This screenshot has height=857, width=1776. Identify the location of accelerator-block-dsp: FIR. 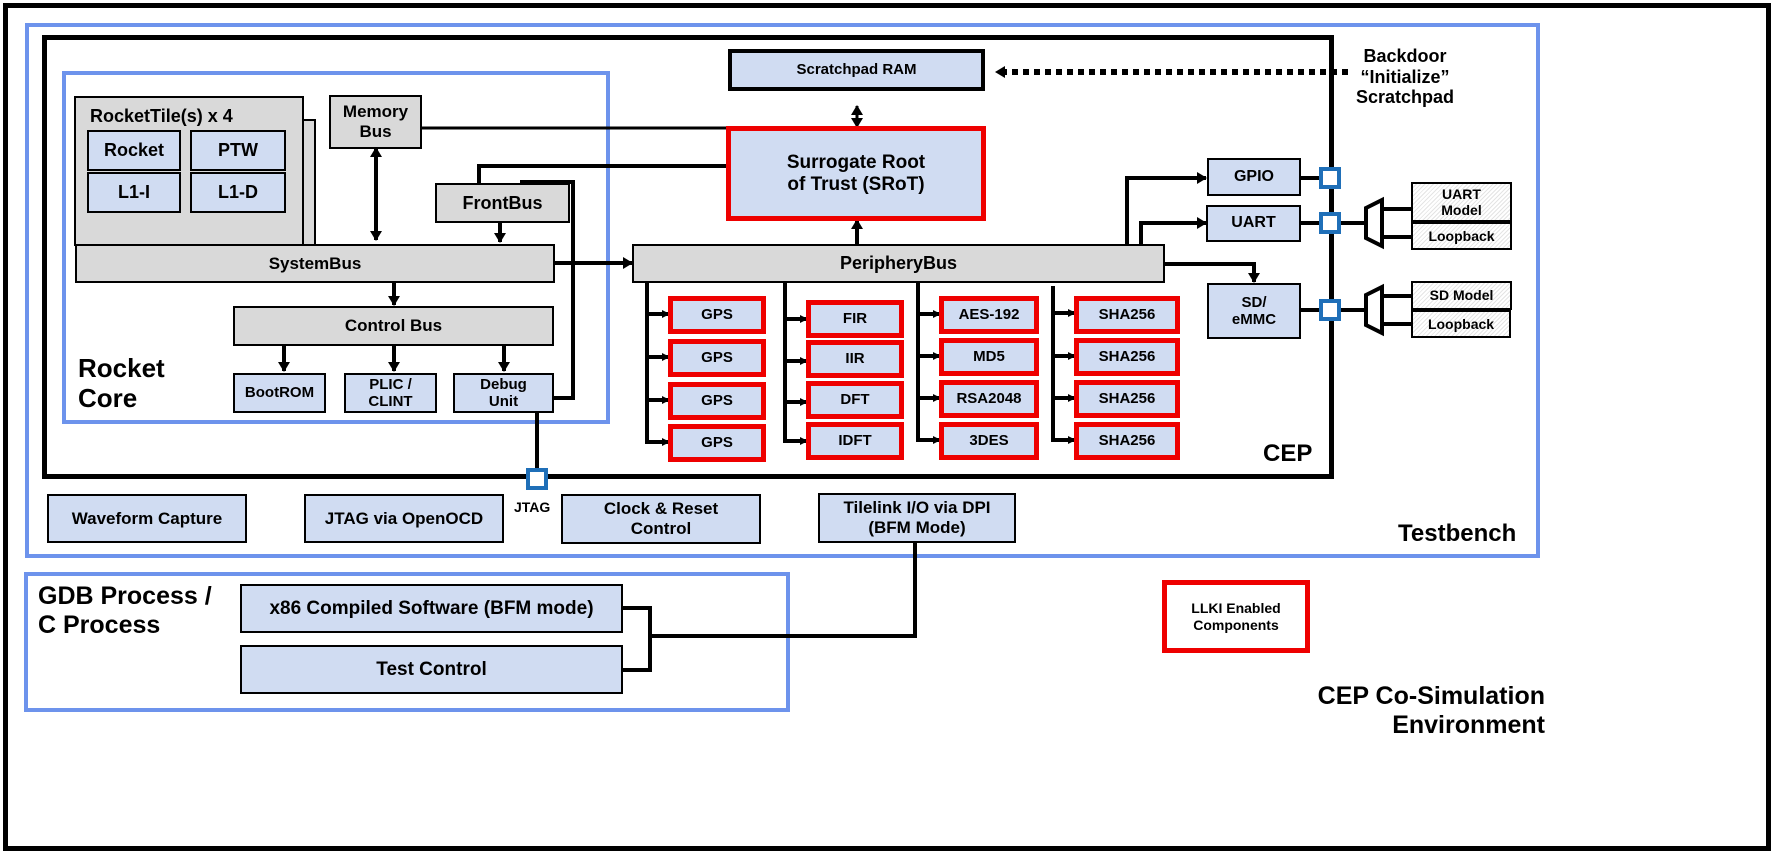
(855, 319).